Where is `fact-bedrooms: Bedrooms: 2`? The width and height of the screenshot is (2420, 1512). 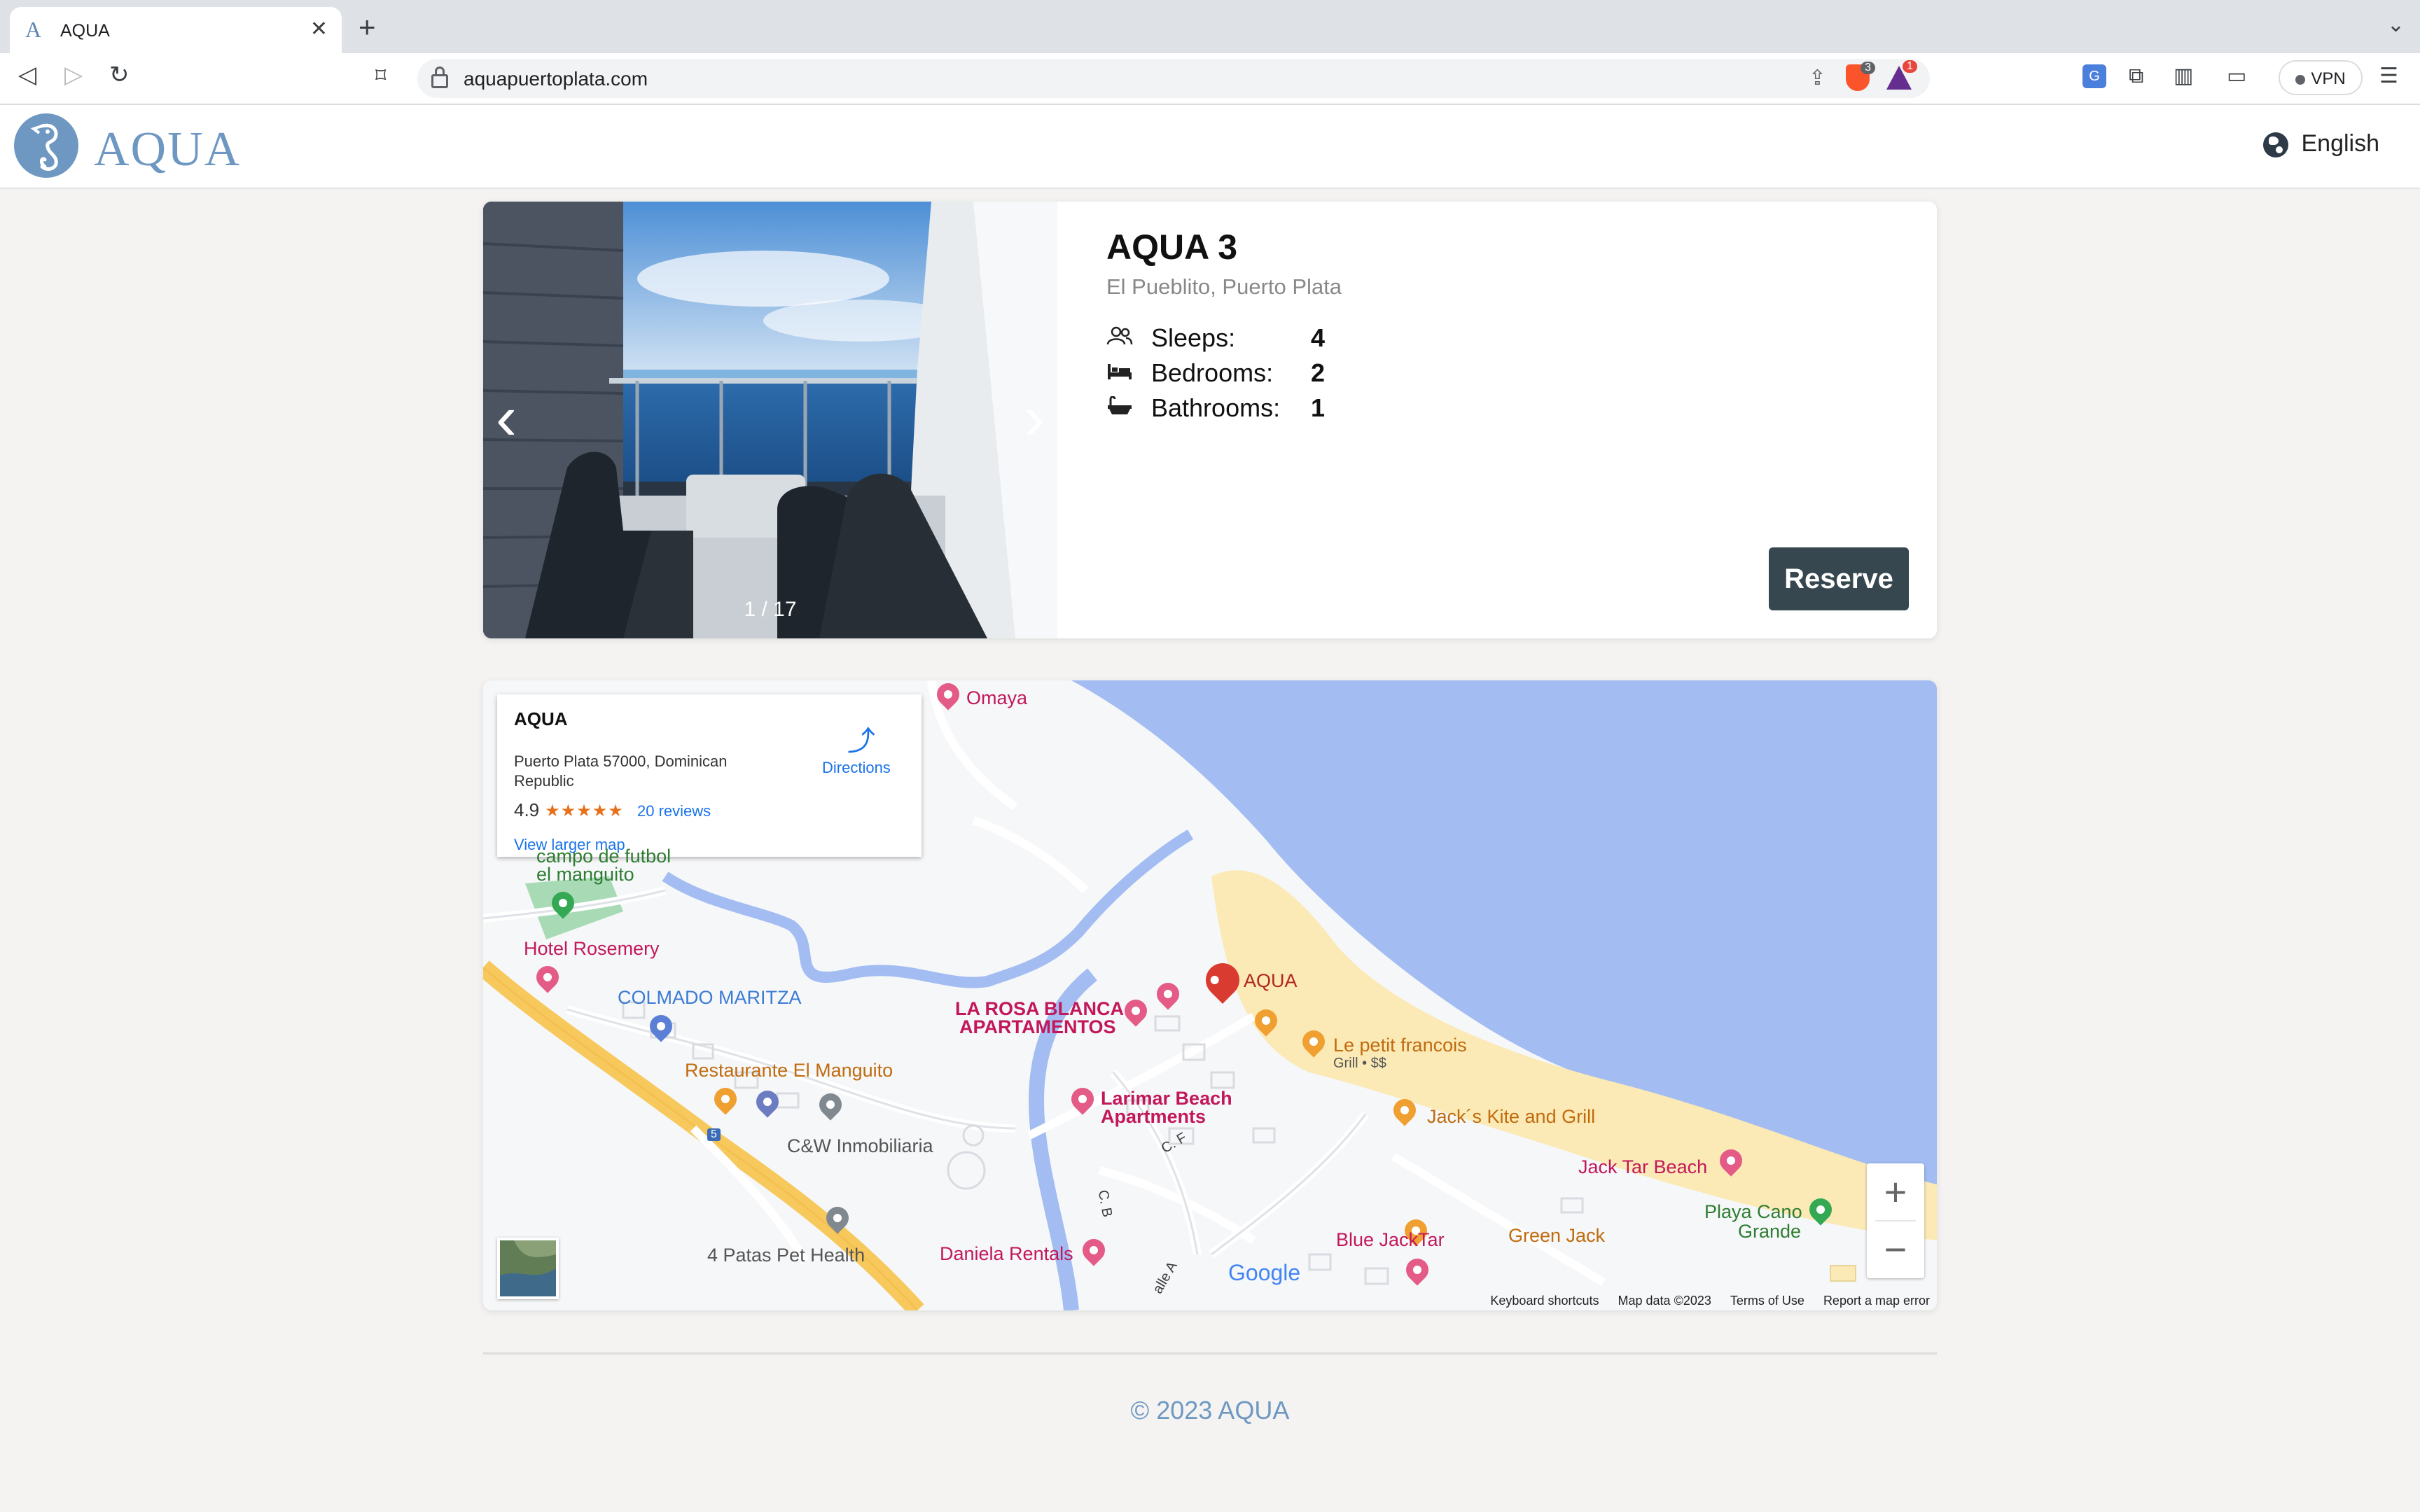
fact-bedrooms: Bedrooms: 2 is located at coordinates (1246, 373).